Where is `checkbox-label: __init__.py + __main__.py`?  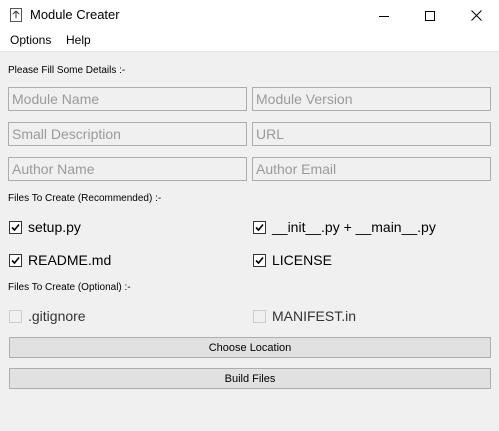
checkbox-label: __init__.py + __main__.py is located at coordinates (354, 227).